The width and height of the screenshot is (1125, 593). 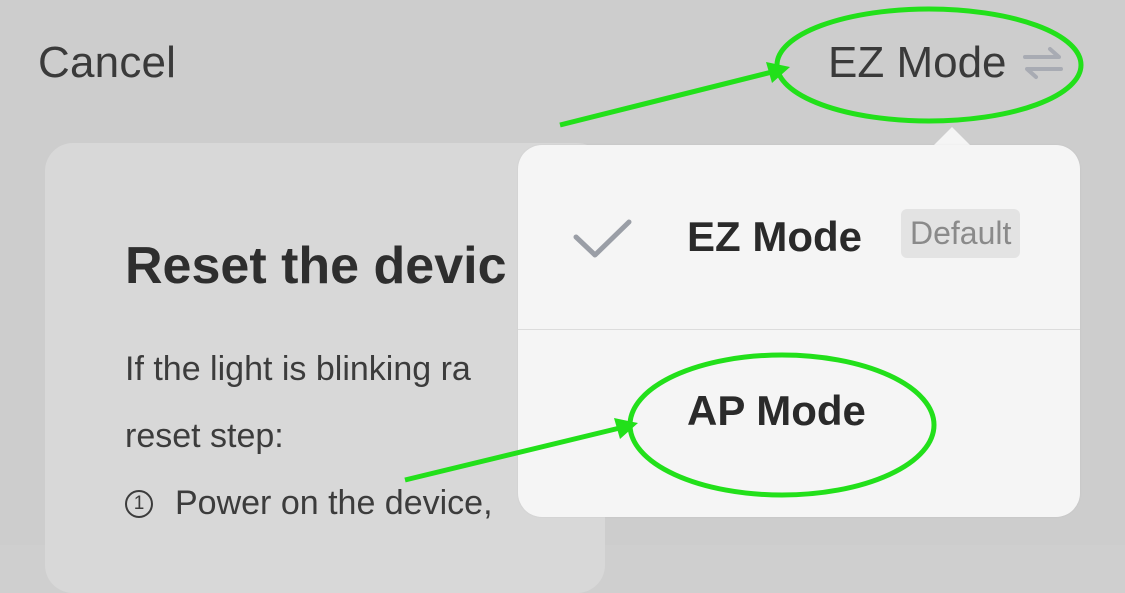 I want to click on card-title: Reset the devic, so click(x=316, y=266).